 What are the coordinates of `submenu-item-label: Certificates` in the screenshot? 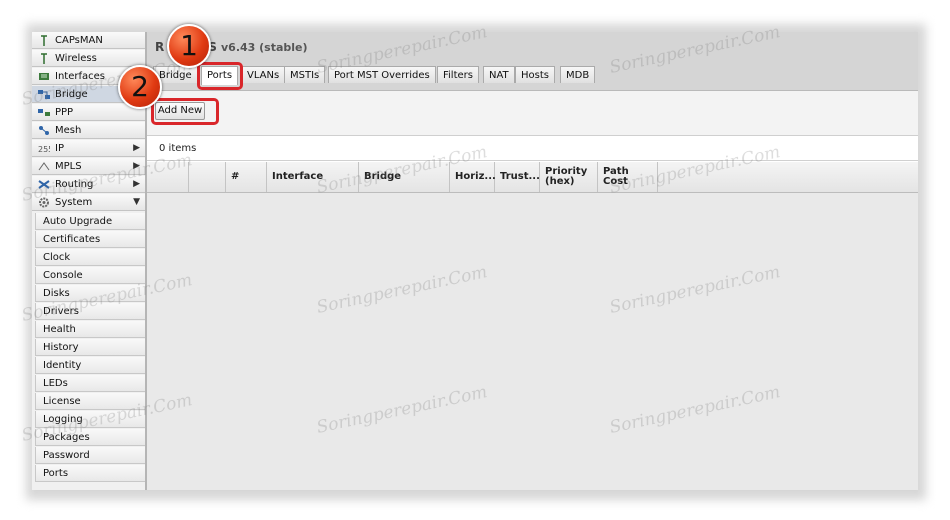 It's located at (72, 239).